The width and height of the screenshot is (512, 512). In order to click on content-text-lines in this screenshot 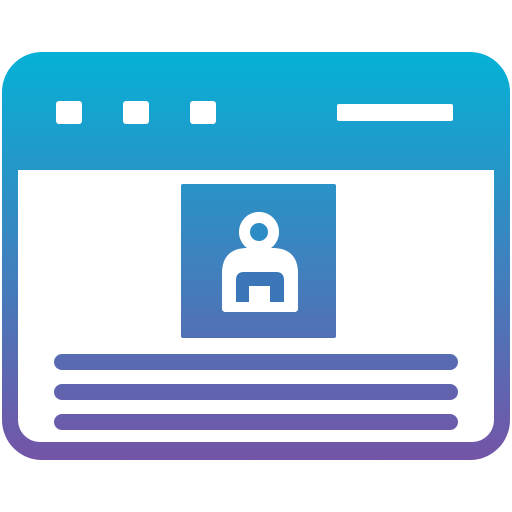, I will do `click(256, 392)`.